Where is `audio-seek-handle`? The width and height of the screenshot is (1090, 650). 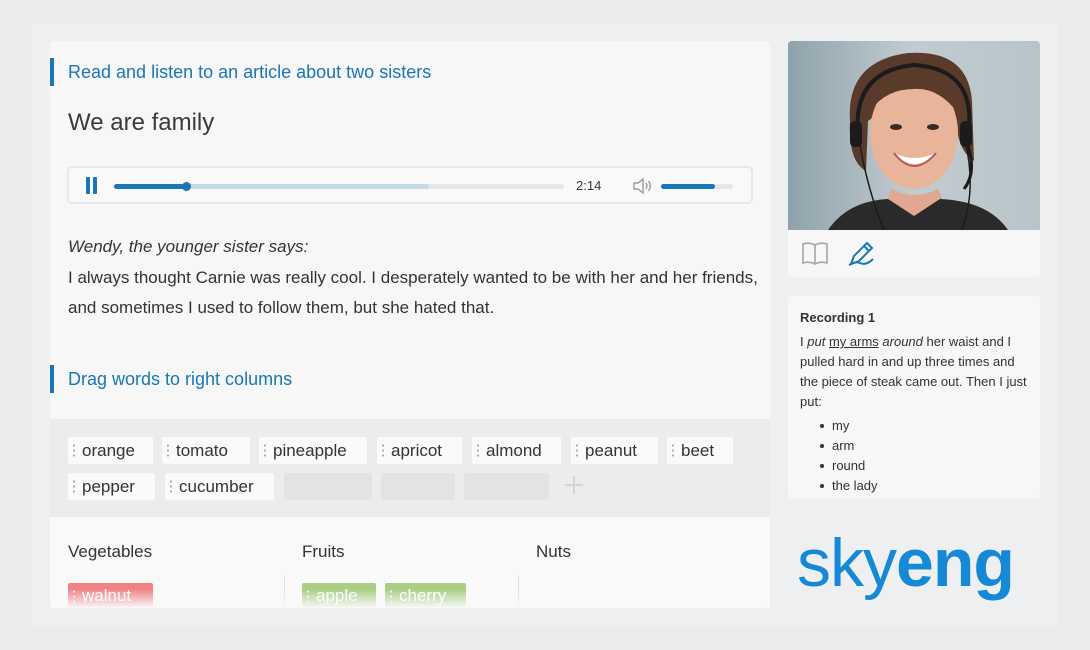
audio-seek-handle is located at coordinates (186, 186).